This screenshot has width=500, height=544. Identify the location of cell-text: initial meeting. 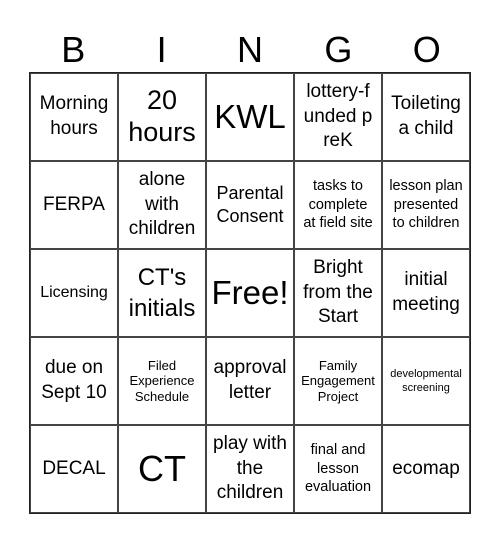
(426, 292).